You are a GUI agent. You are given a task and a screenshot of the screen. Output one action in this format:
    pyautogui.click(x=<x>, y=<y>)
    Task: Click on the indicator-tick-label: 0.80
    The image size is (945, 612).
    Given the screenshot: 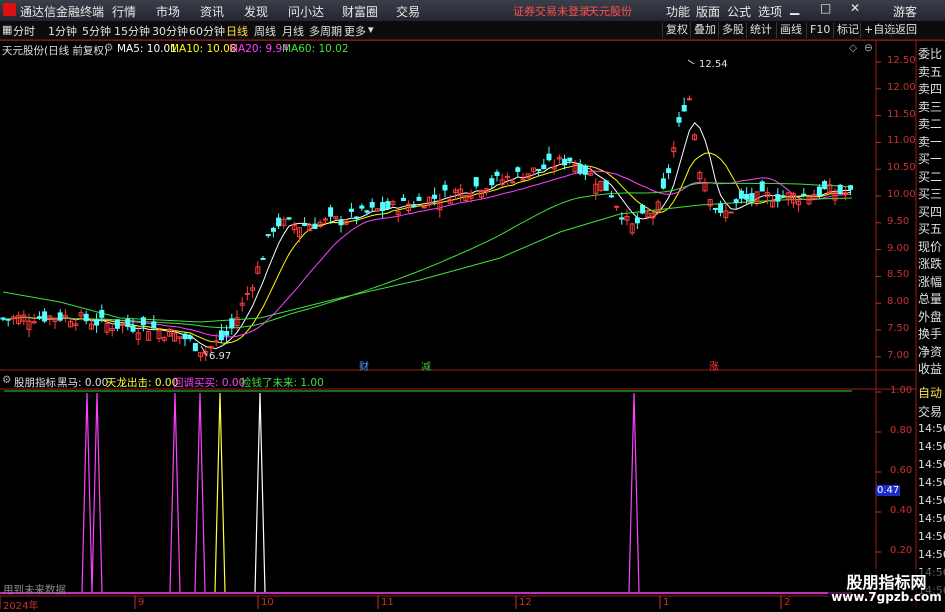 What is the action you would take?
    pyautogui.click(x=901, y=430)
    